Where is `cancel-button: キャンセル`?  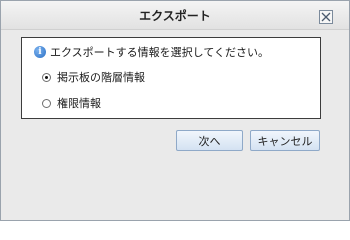
cancel-button: キャンセル is located at coordinates (285, 140).